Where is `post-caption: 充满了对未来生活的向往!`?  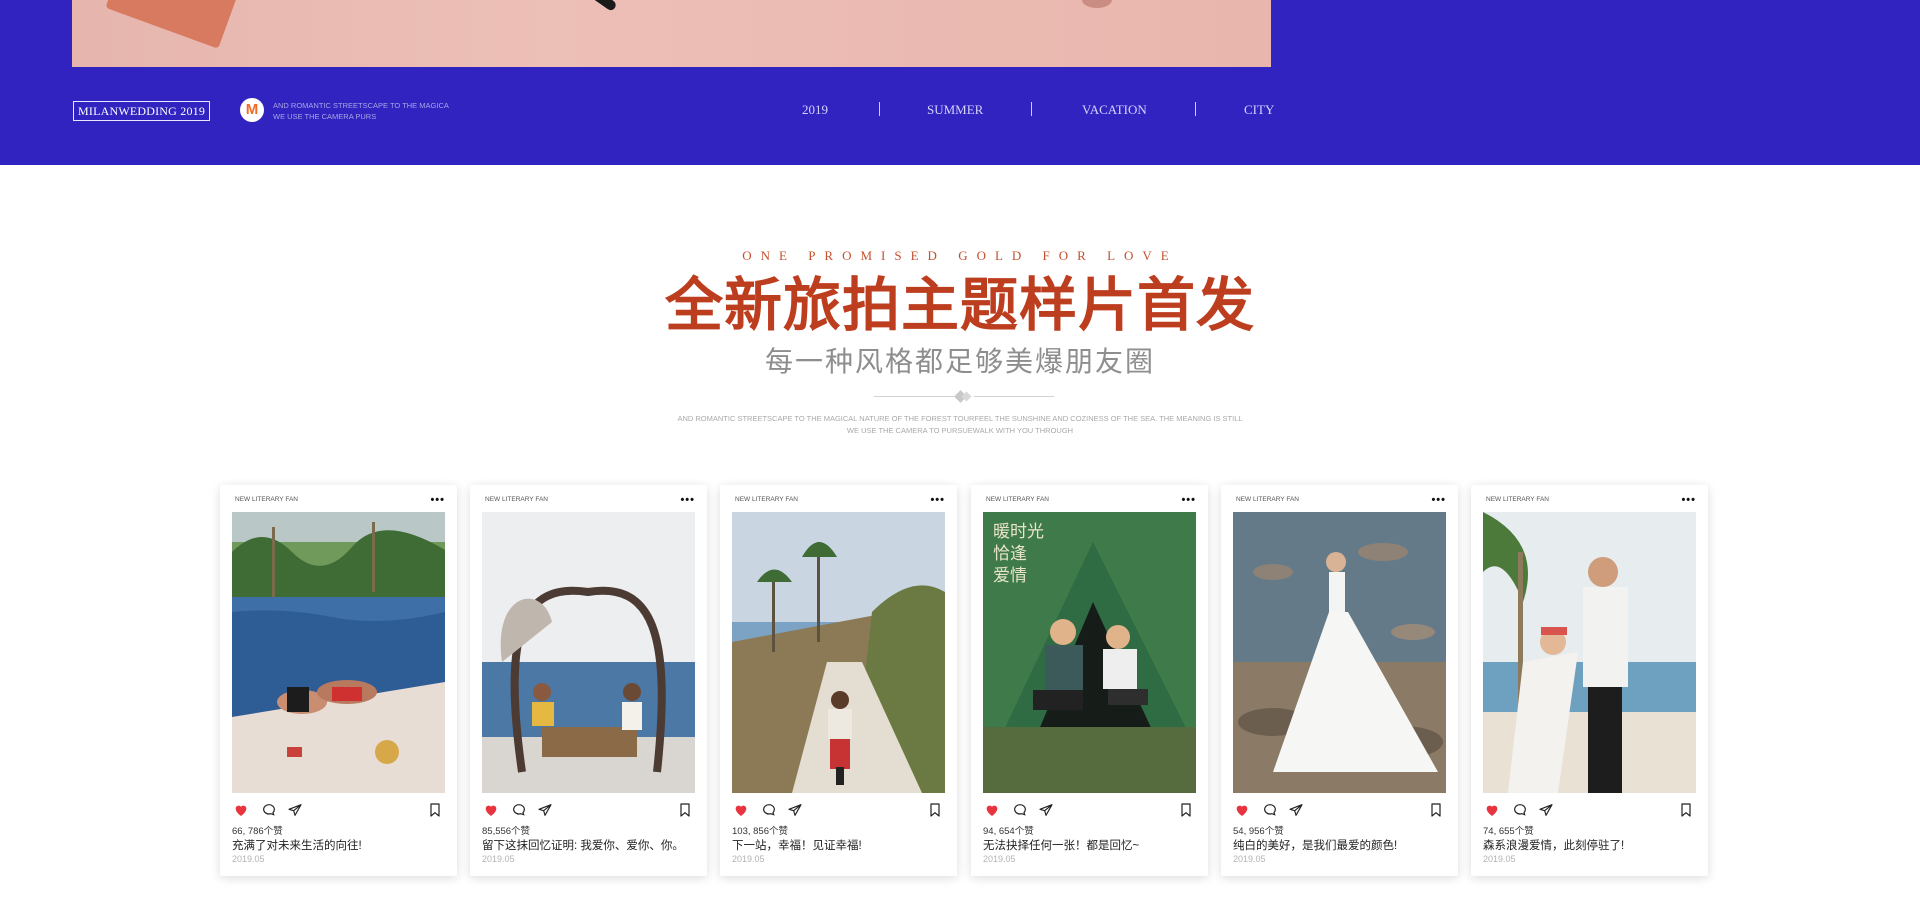 post-caption: 充满了对未来生活的向往! is located at coordinates (297, 846).